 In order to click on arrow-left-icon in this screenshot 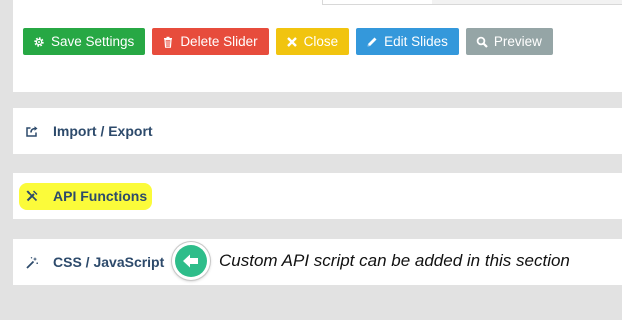, I will do `click(191, 261)`.